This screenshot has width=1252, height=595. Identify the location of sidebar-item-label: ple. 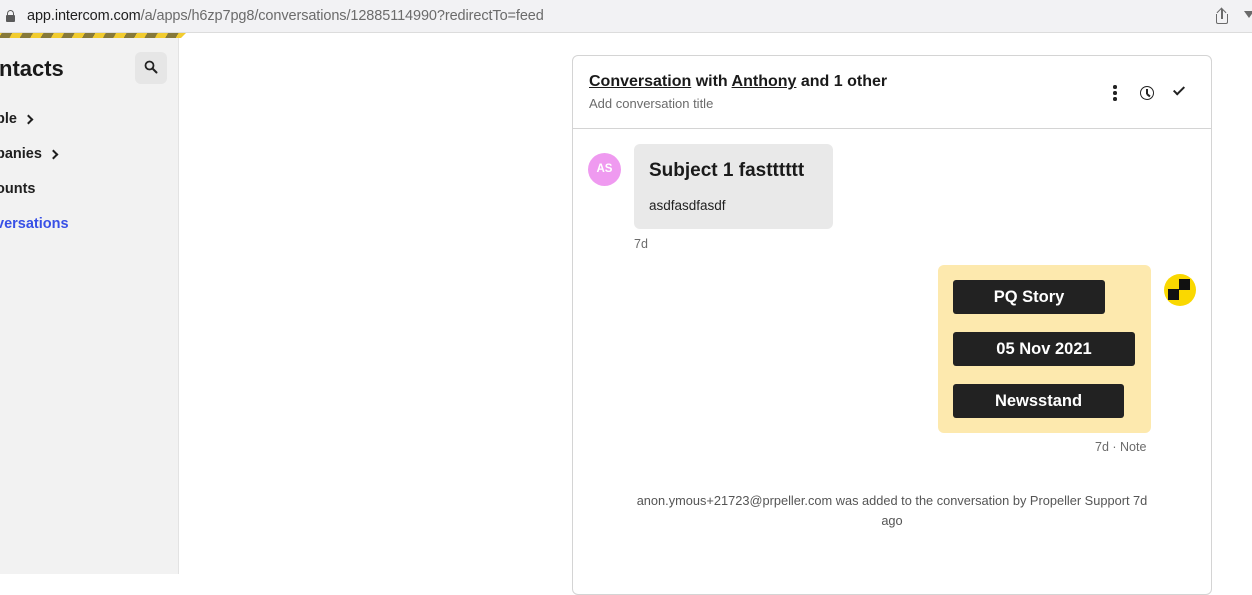
(8, 119).